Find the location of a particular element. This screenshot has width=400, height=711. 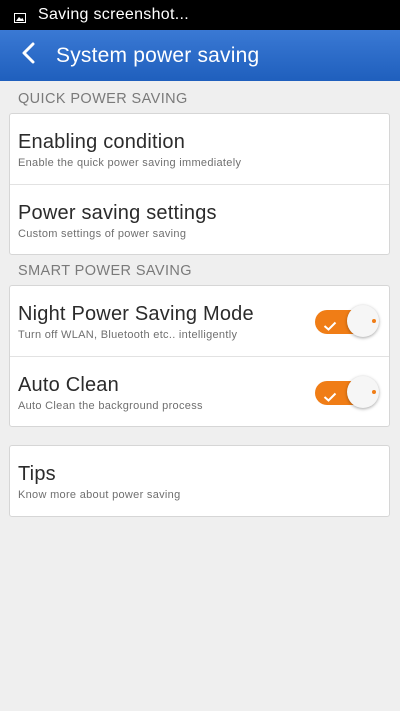

list-item-tips: Tips Know more about power saving is located at coordinates (199, 481).